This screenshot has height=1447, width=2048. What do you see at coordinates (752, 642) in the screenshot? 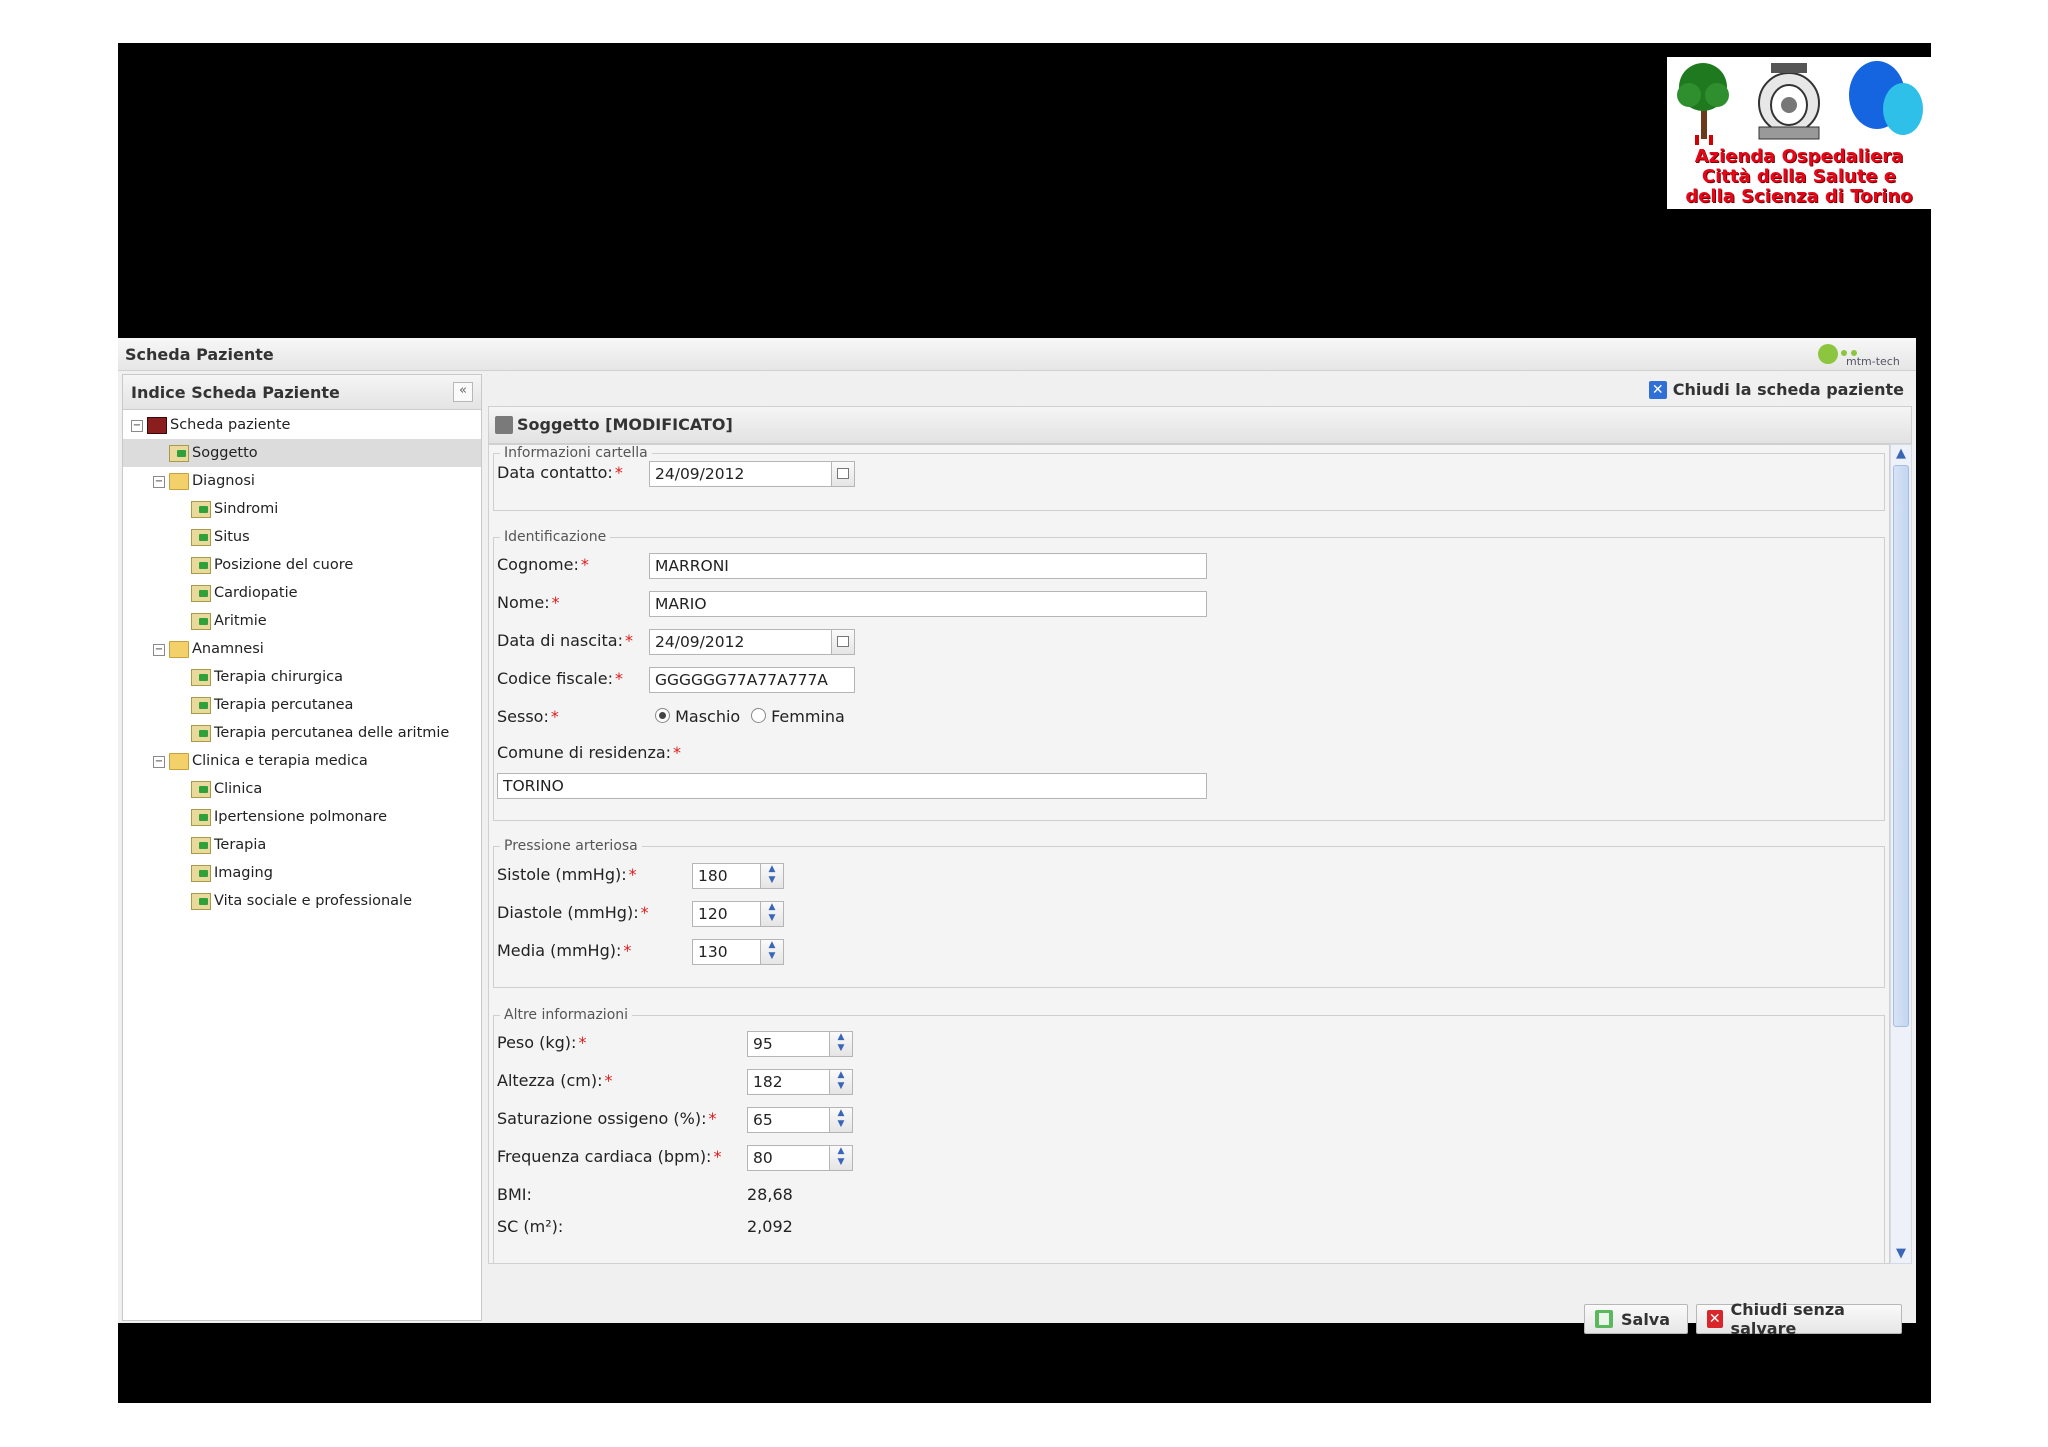
I see `data-nascita-field: 24/09/2012` at bounding box center [752, 642].